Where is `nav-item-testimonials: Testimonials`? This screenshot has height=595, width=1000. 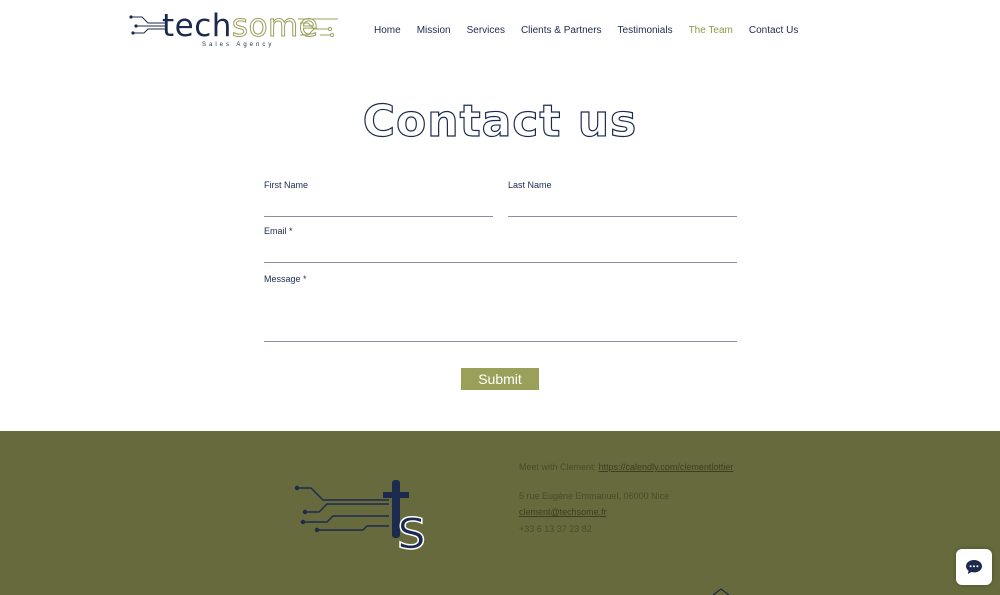 nav-item-testimonials: Testimonials is located at coordinates (645, 32).